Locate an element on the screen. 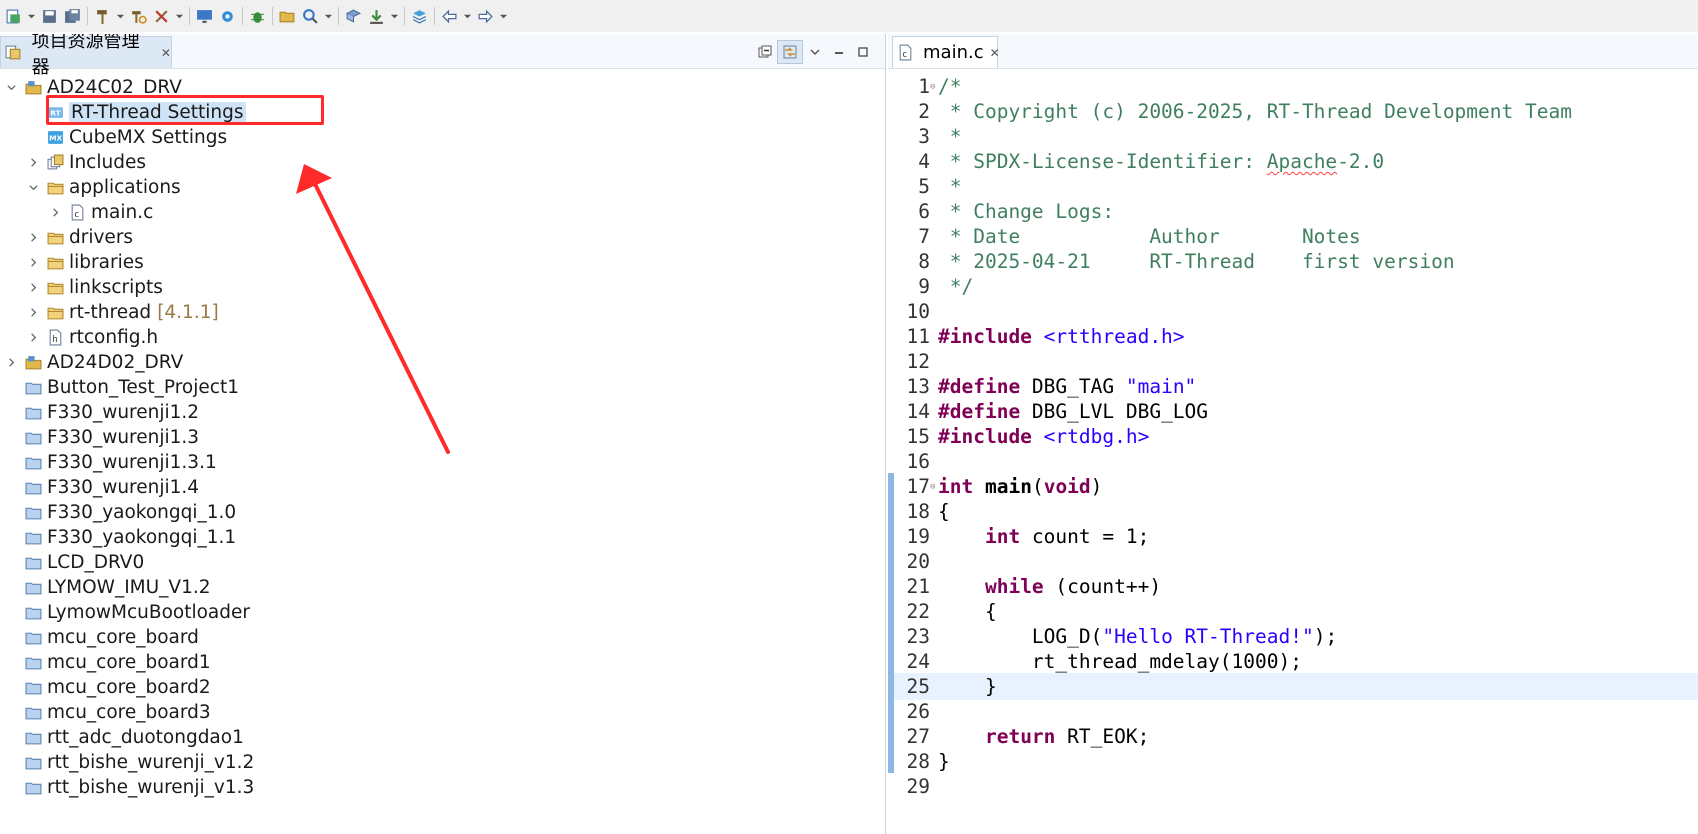 Image resolution: width=1698 pixels, height=834 pixels. gear-icon is located at coordinates (227, 16).